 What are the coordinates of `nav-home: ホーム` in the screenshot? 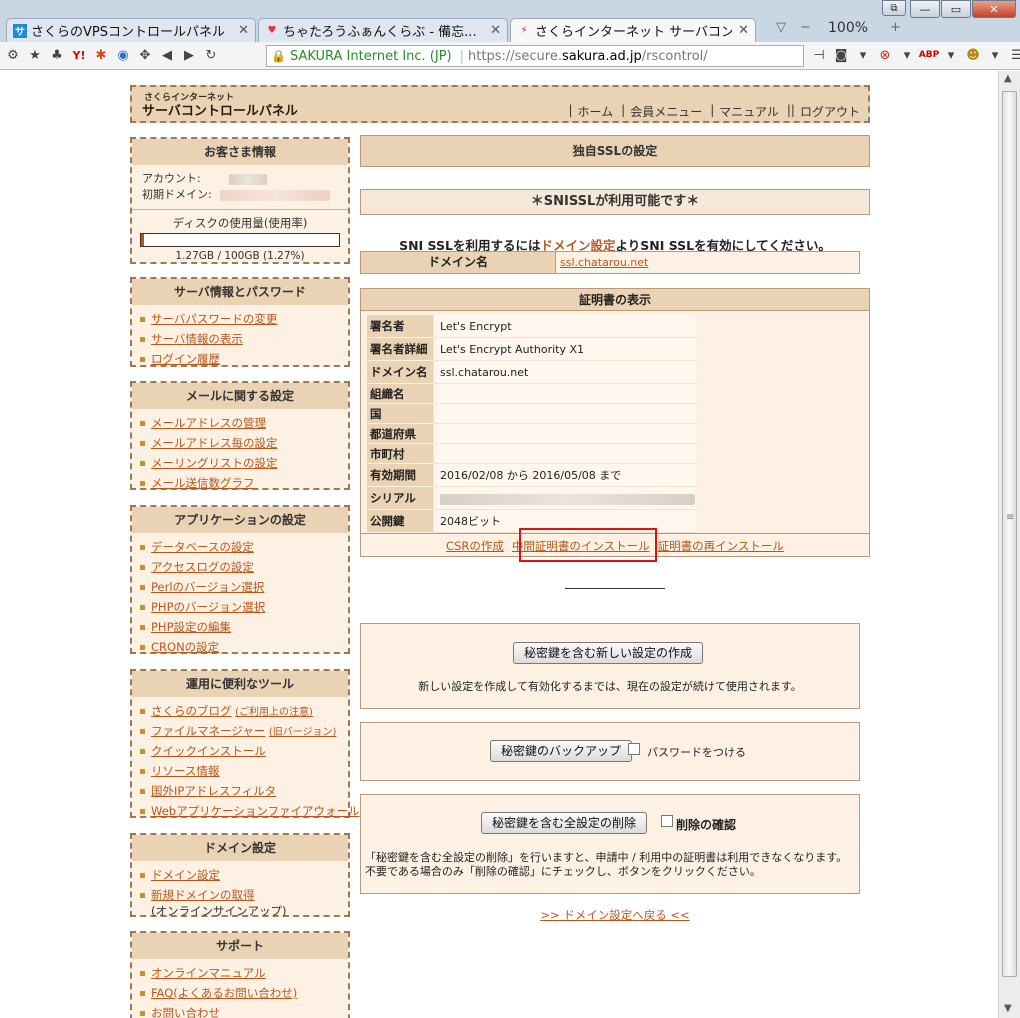 It's located at (596, 111).